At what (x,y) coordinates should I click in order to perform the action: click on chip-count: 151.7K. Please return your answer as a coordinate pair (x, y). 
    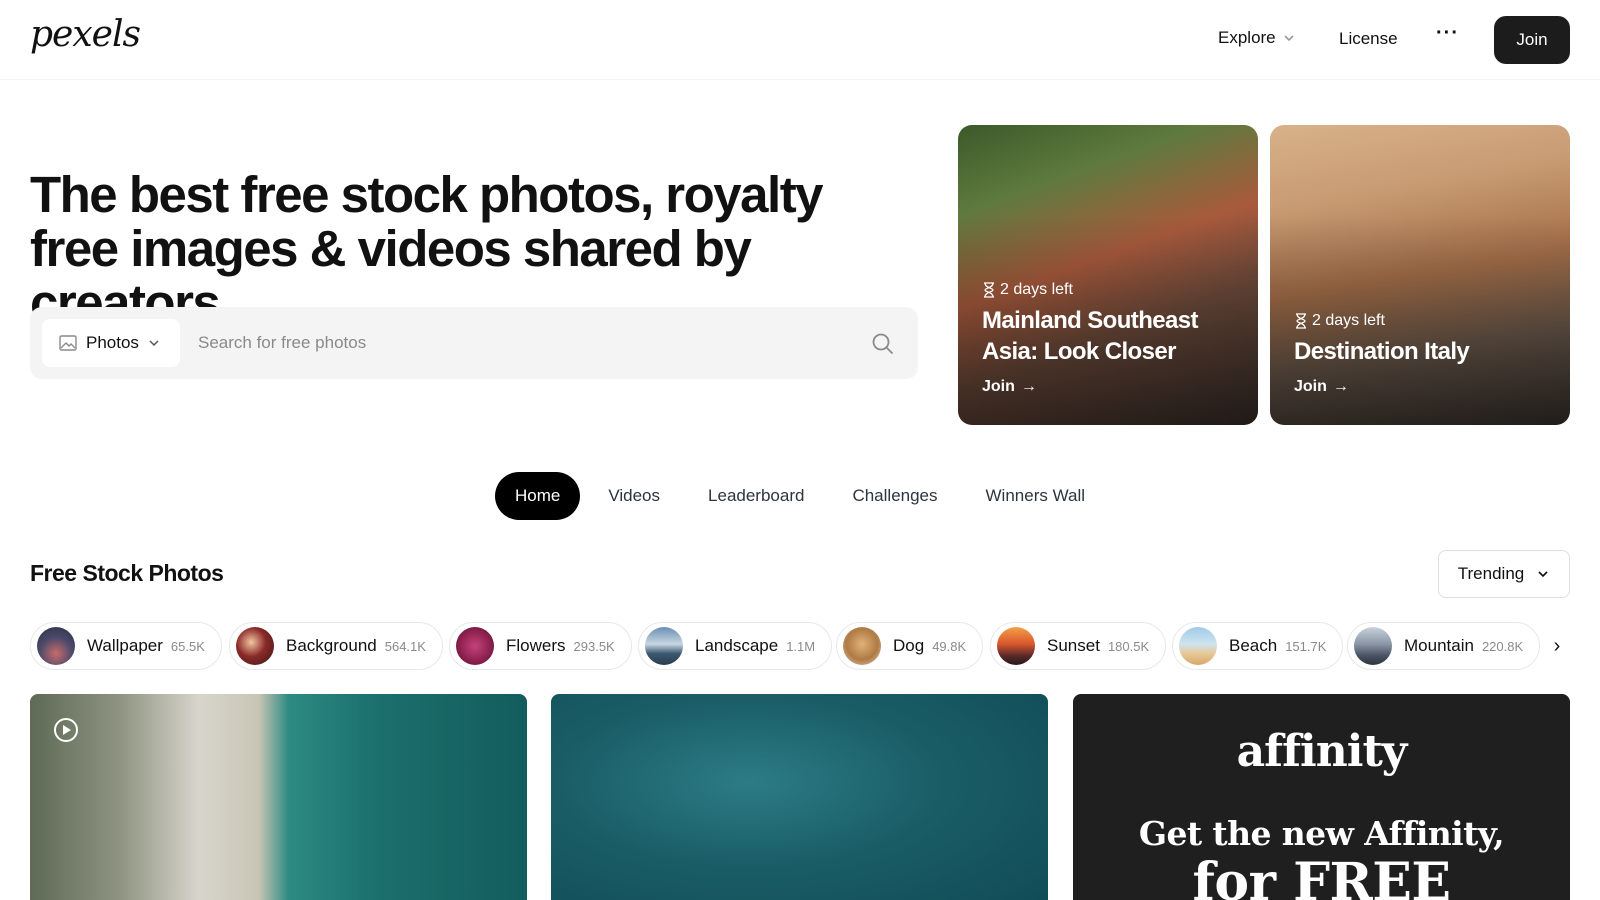
    Looking at the image, I should click on (1306, 646).